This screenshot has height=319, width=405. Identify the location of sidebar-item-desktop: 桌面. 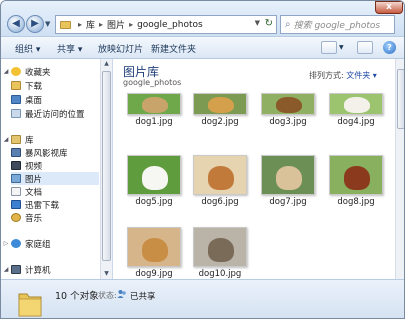
(26, 99).